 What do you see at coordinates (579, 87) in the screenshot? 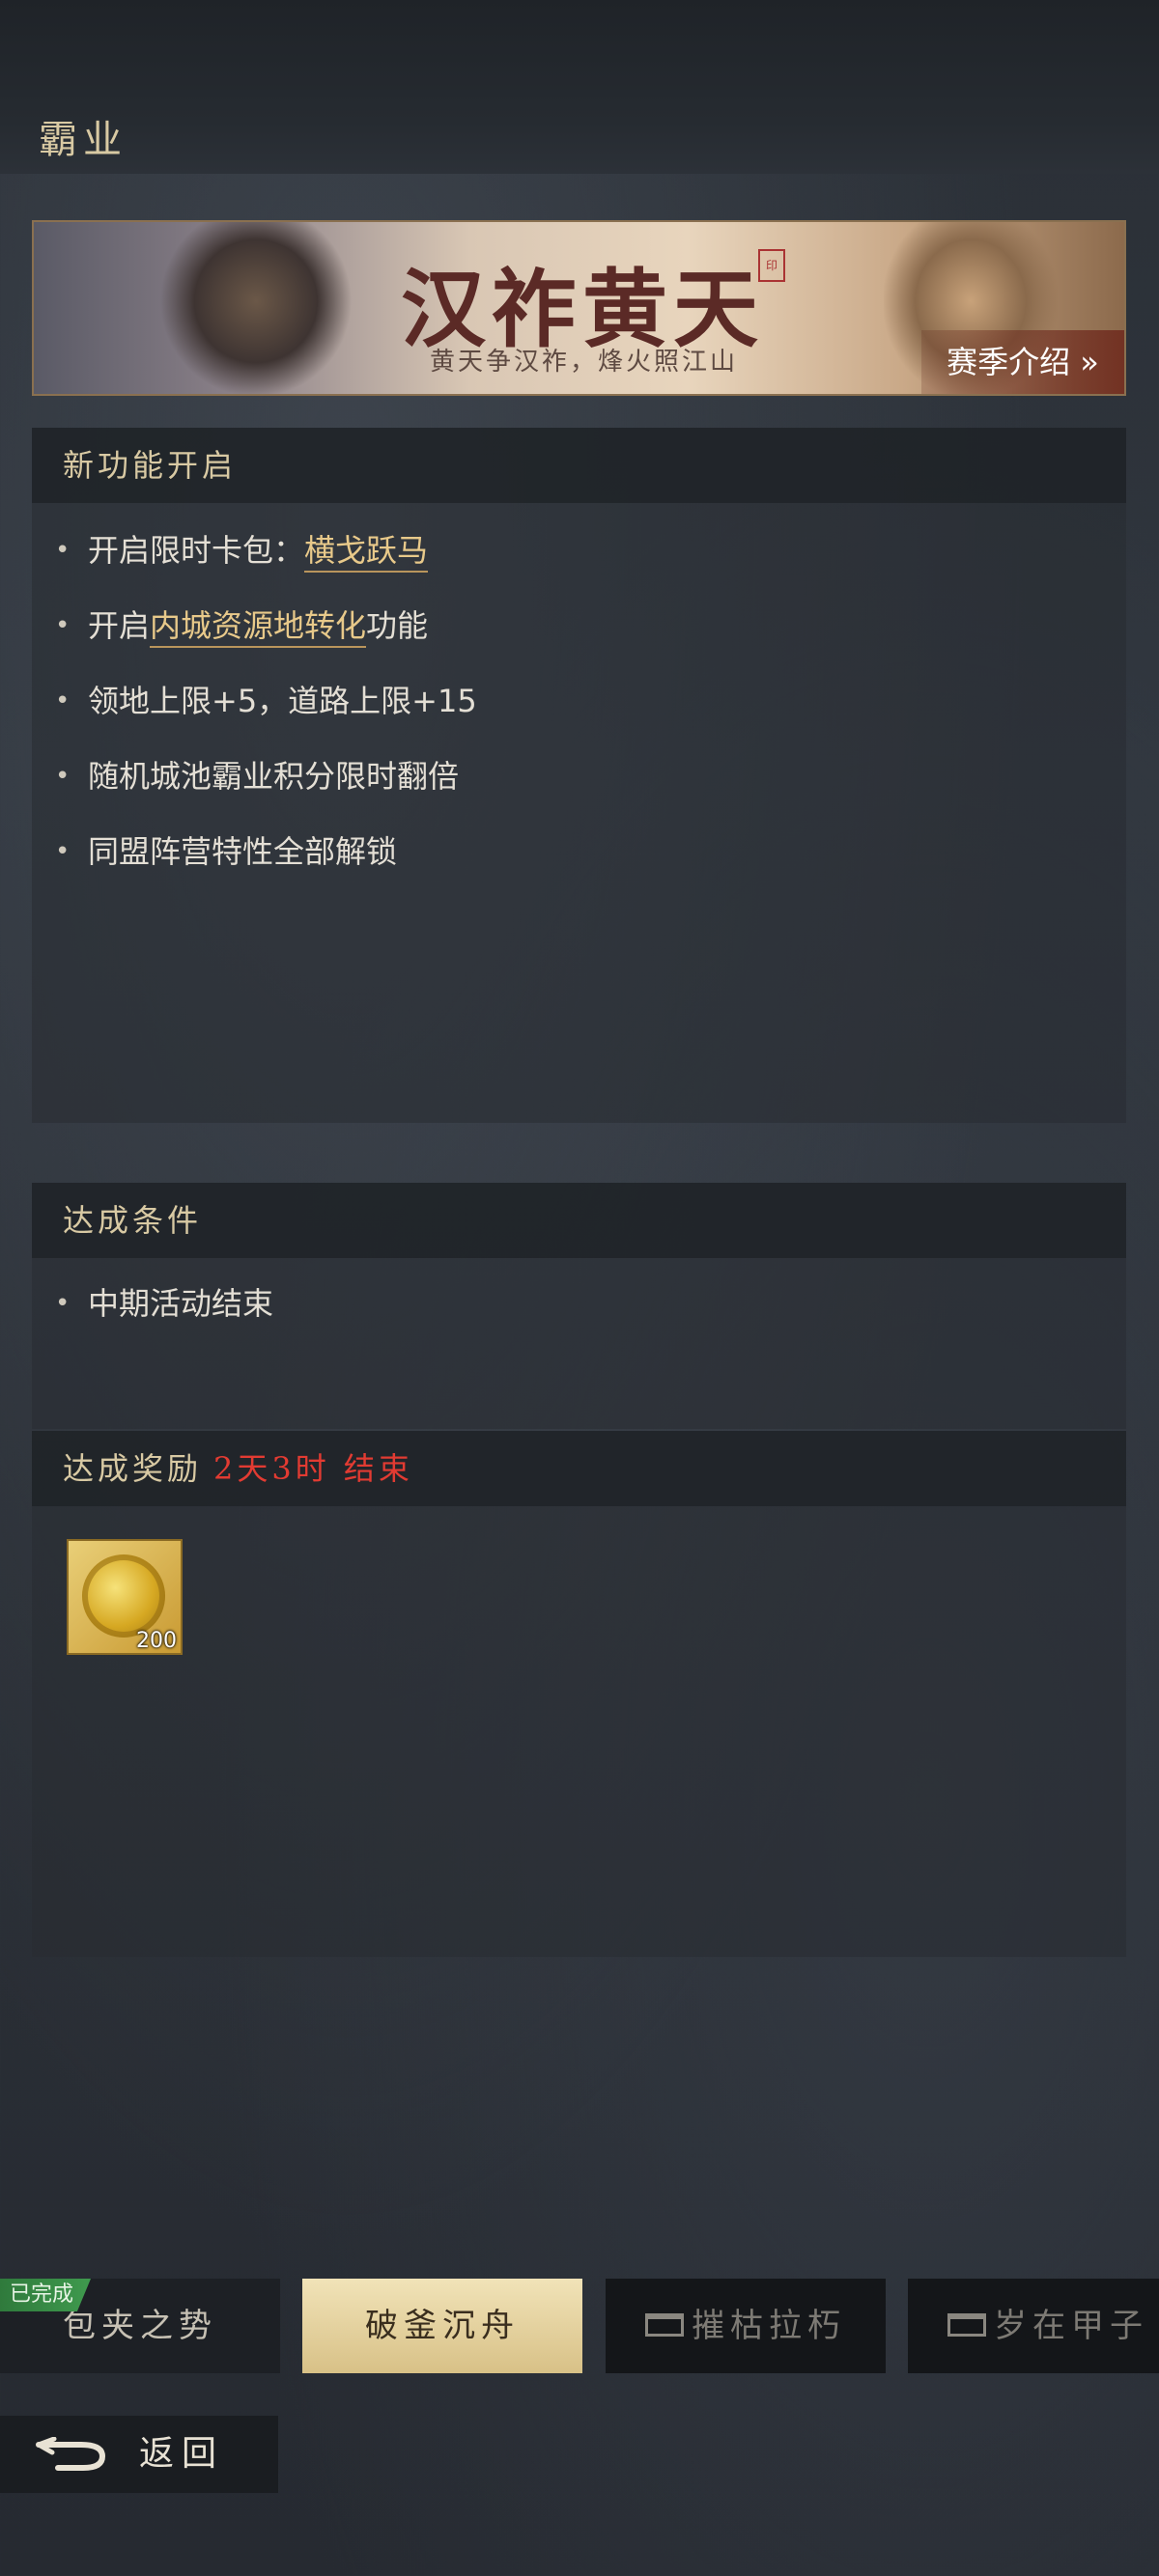
I see `top-bar: 霸业` at bounding box center [579, 87].